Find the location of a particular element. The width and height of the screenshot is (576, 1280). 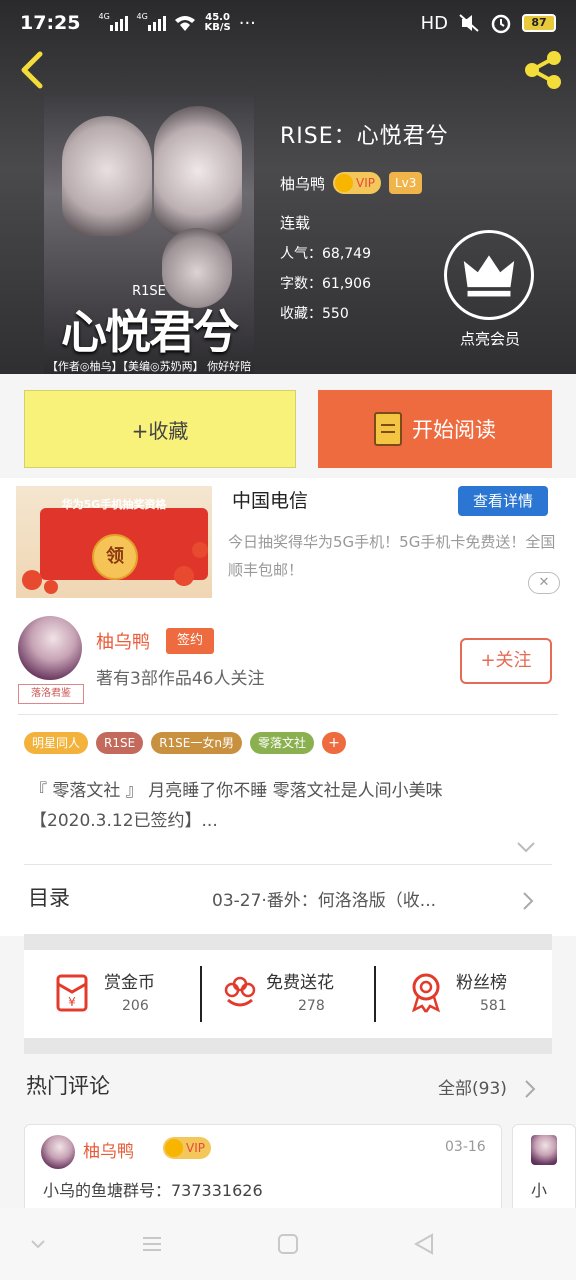

more-status-icon: ··· is located at coordinates (247, 23).